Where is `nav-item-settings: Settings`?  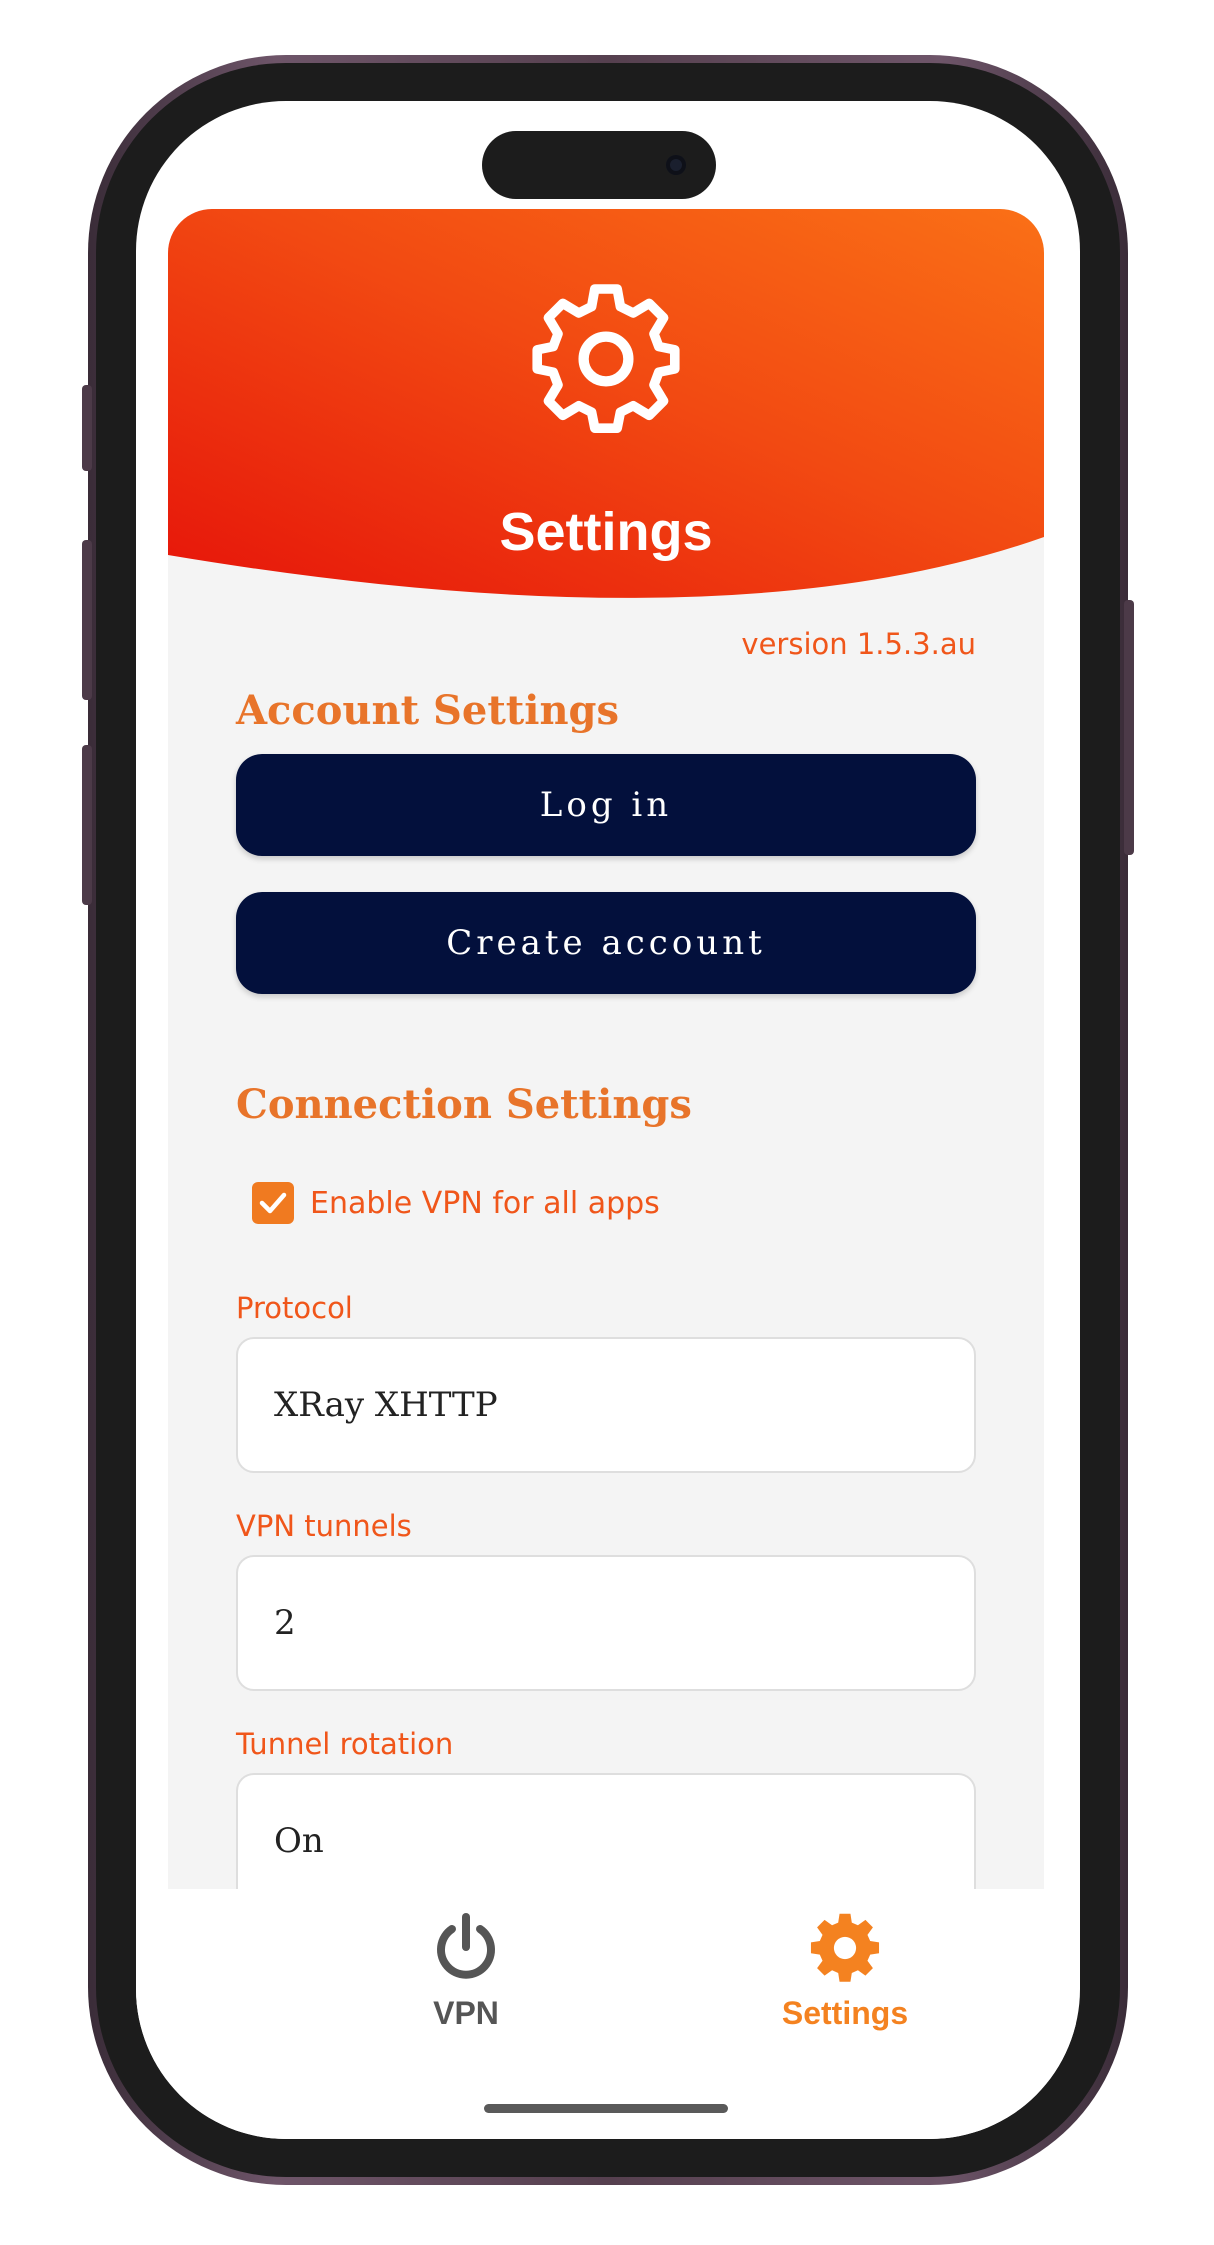 nav-item-settings: Settings is located at coordinates (845, 1971).